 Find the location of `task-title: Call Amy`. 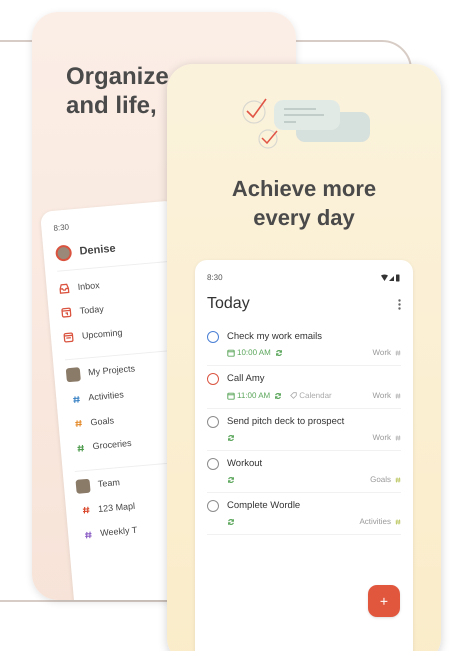

task-title: Call Amy is located at coordinates (314, 379).